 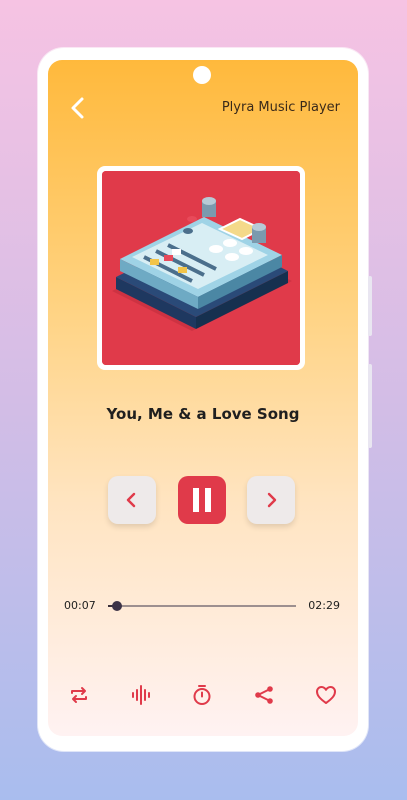 I want to click on repeat-button, so click(x=79, y=695).